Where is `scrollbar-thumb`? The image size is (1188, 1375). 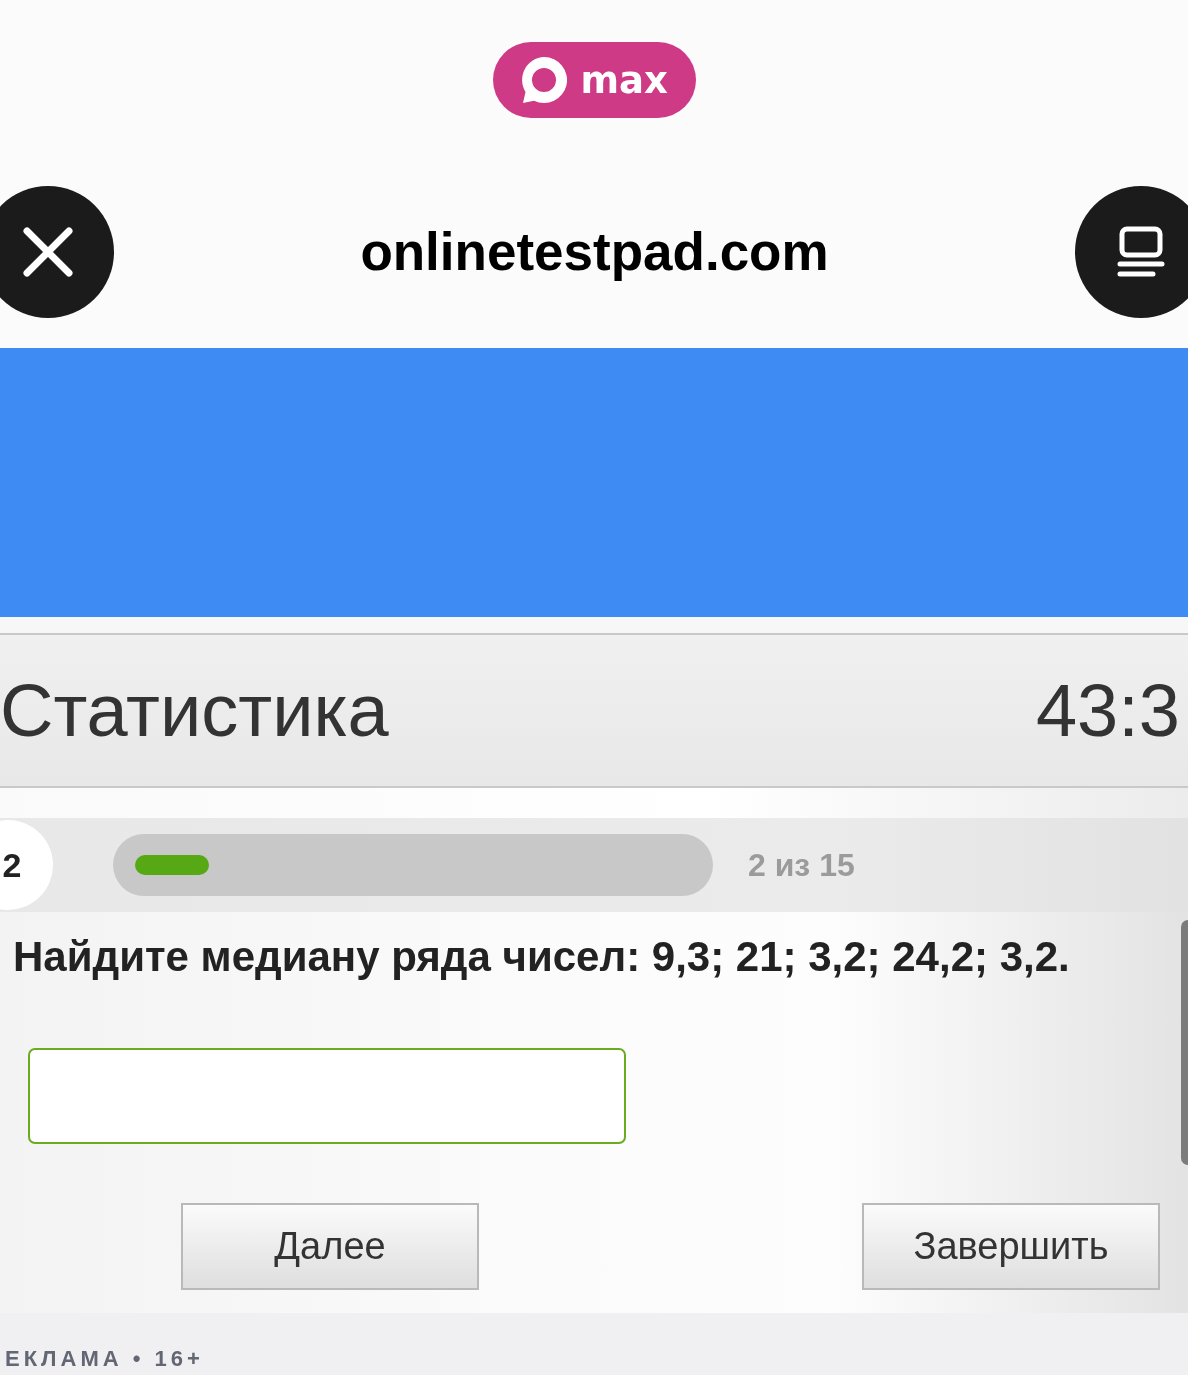
scrollbar-thumb is located at coordinates (1184, 1042).